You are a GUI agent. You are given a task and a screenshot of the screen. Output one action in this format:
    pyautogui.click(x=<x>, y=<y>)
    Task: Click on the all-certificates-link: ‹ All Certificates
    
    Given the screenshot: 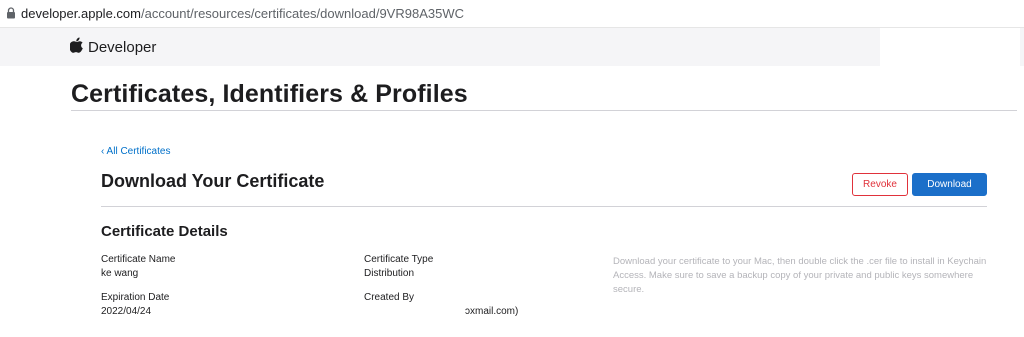 What is the action you would take?
    pyautogui.click(x=135, y=151)
    